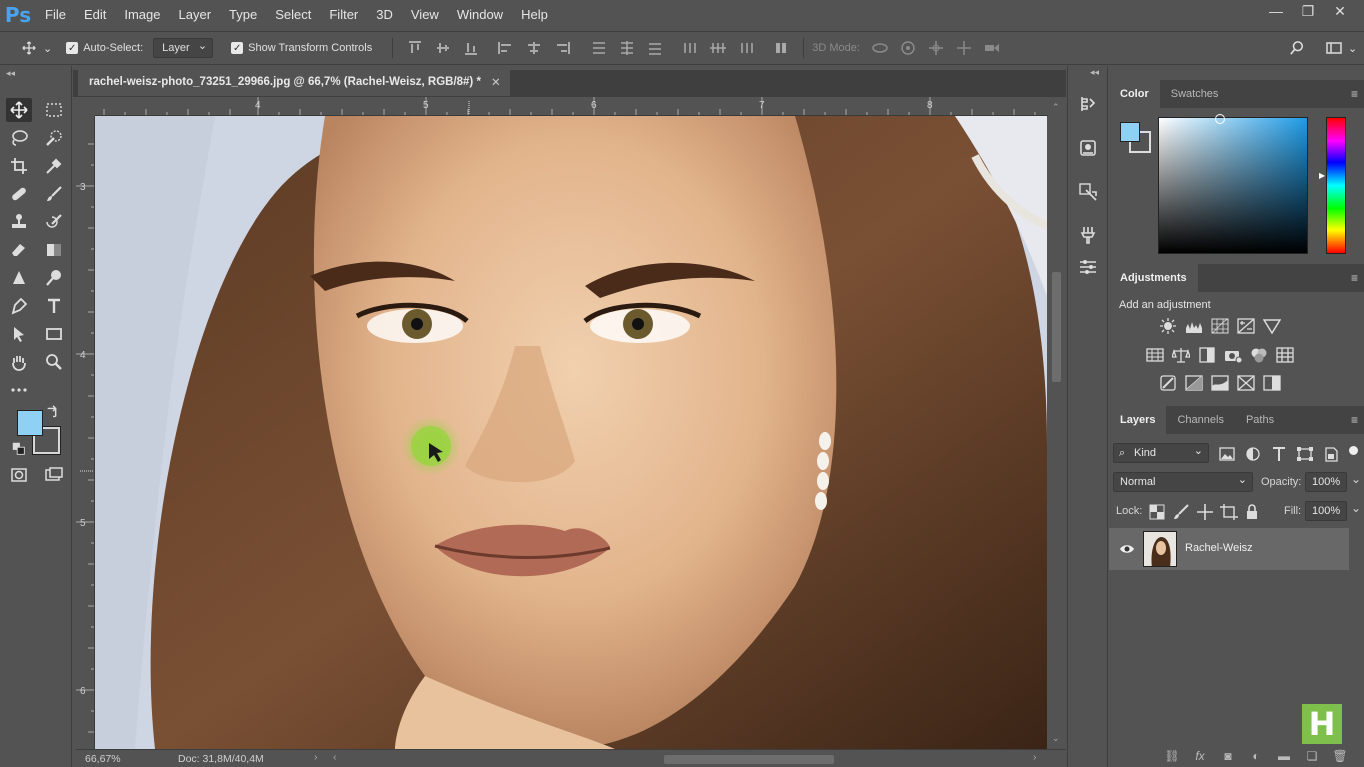  Describe the element at coordinates (1253, 454) in the screenshot. I see `filter-adjustment-layers-icon` at that location.